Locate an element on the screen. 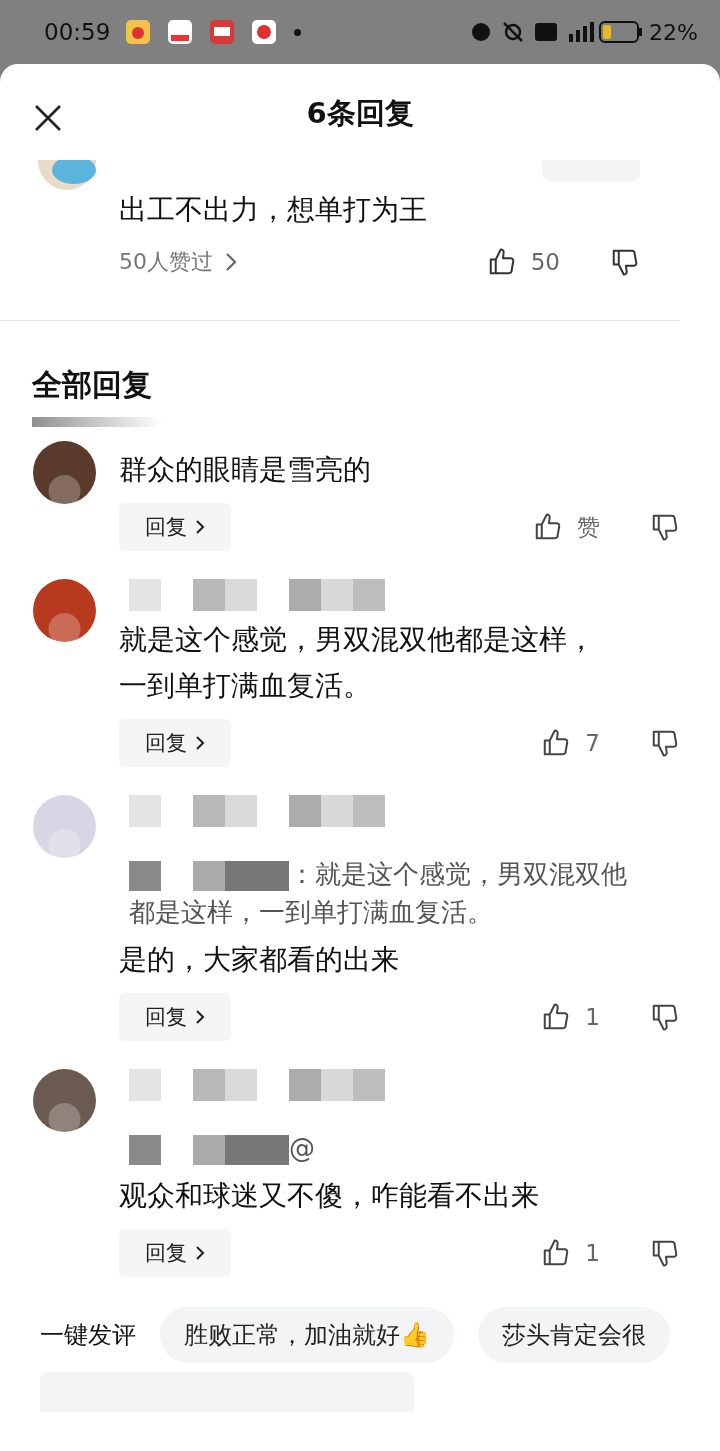  like-button: 50 is located at coordinates (523, 262).